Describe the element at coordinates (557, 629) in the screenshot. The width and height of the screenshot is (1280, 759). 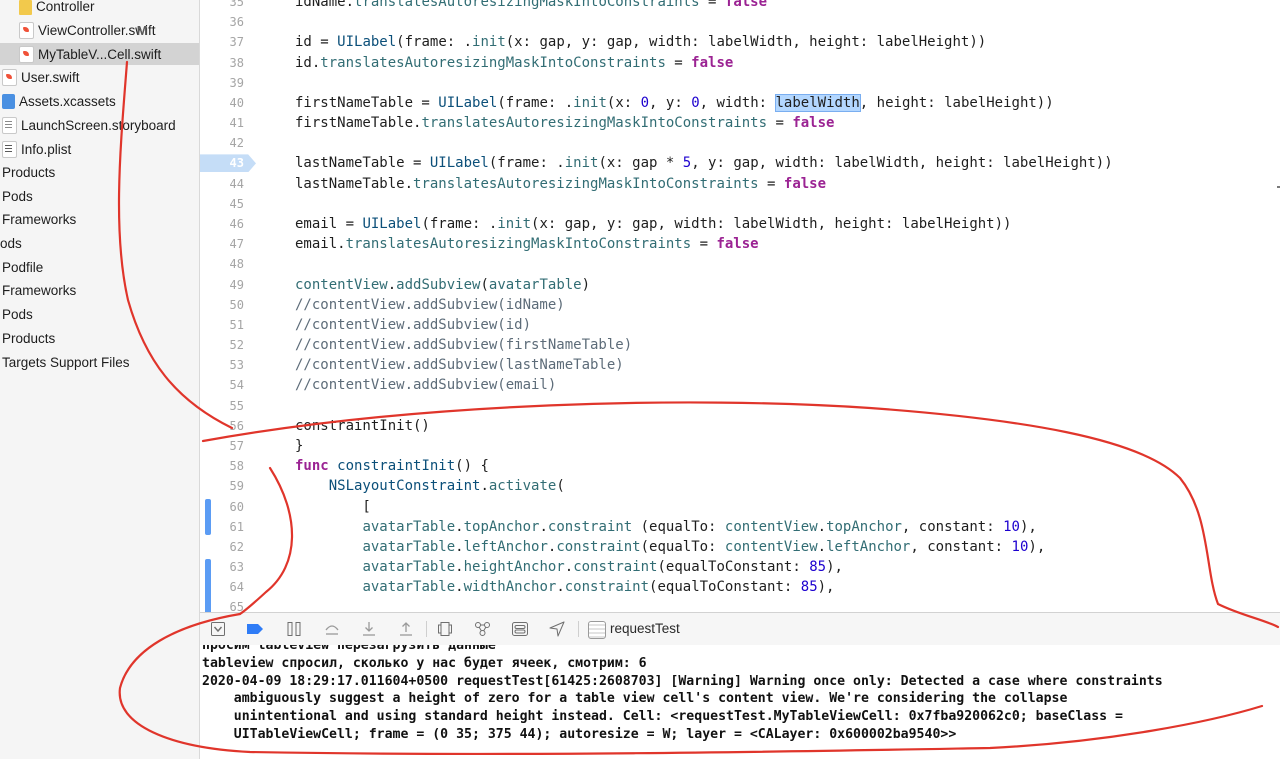
I see `simulate-location-button` at that location.